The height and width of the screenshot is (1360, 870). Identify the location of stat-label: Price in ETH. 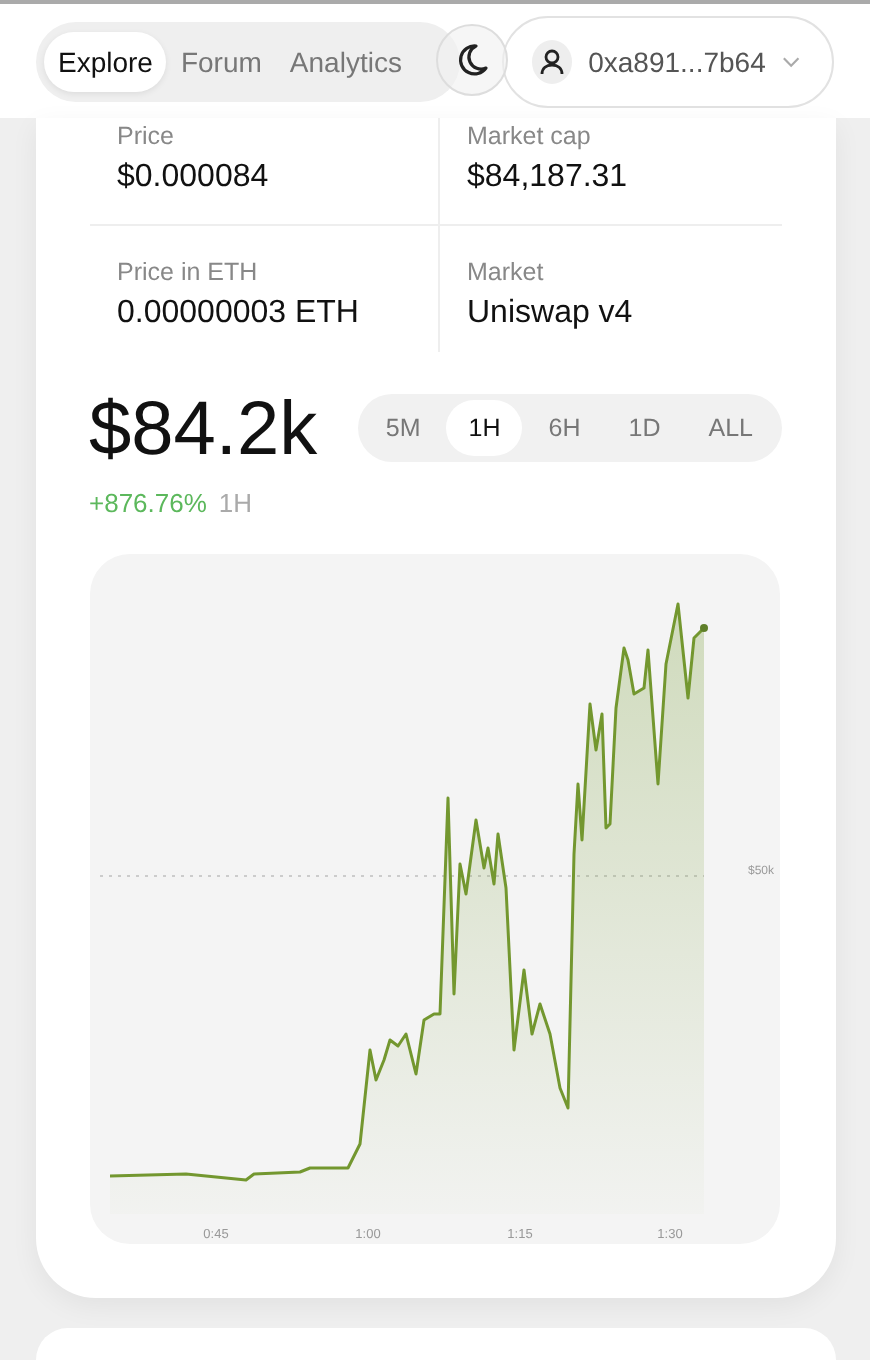
(188, 272).